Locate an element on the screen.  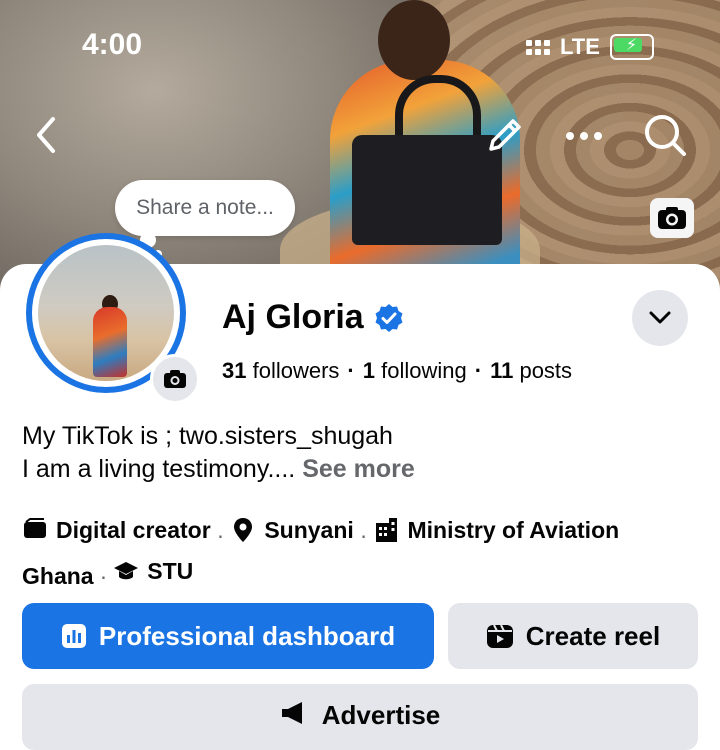
bio-line-1: My TikTok is ; two.sisters_shugah is located at coordinates (207, 436).